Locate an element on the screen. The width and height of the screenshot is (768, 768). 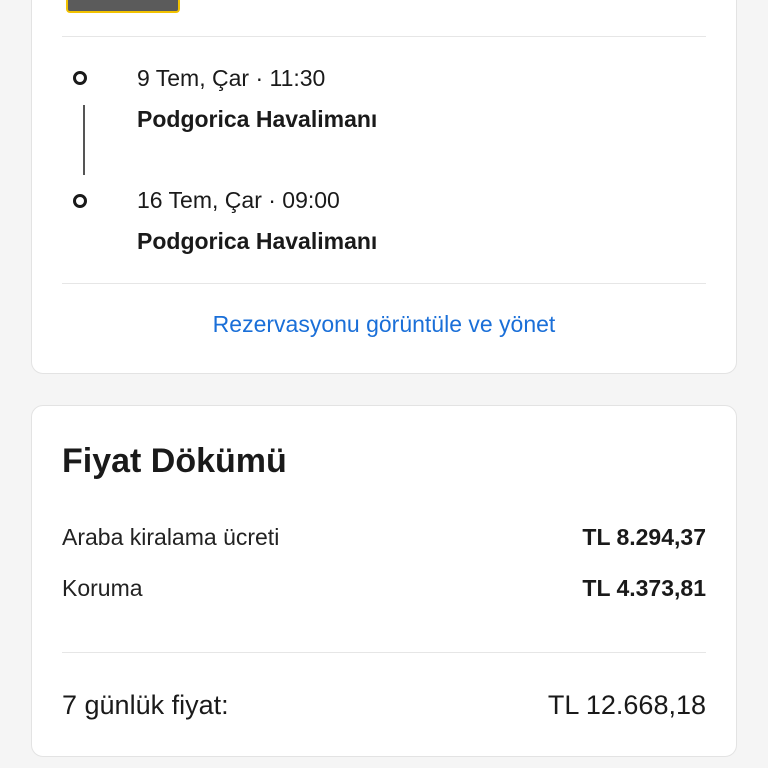
price-breakdown-title: Fiyat Dökümü is located at coordinates (174, 461).